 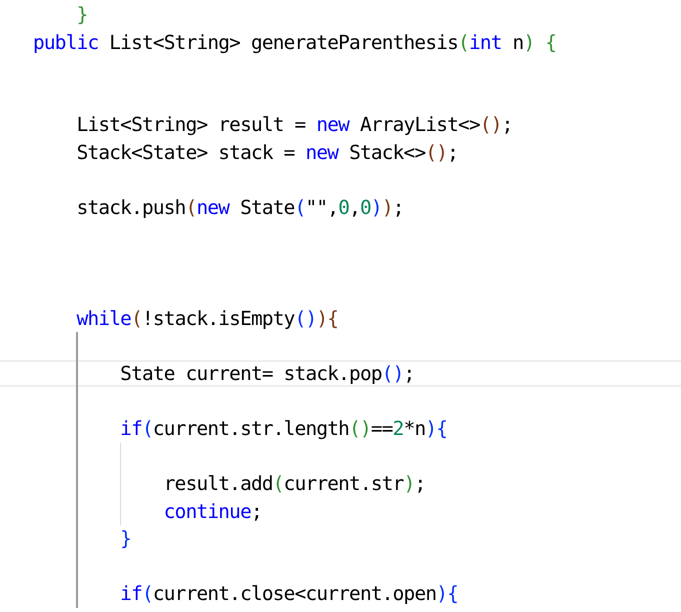 What do you see at coordinates (340, 374) in the screenshot?
I see `code-line: State current= stack.pop();` at bounding box center [340, 374].